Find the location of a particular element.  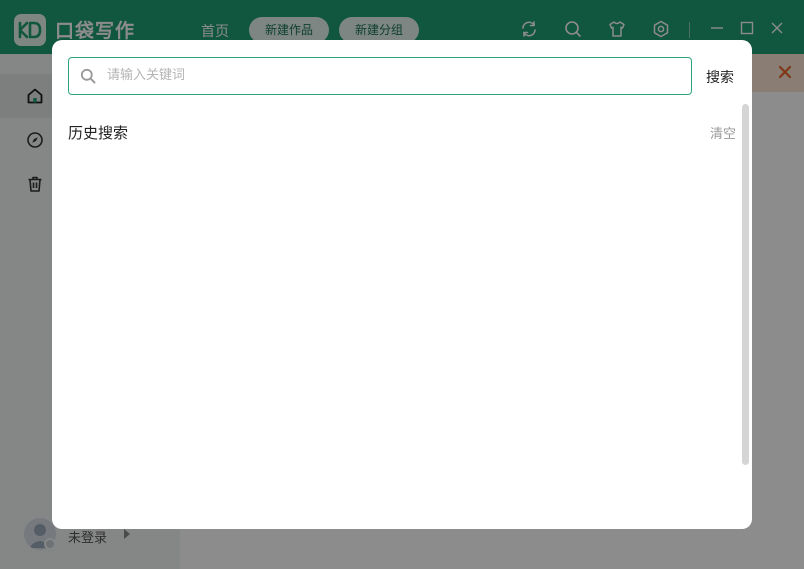

search-field is located at coordinates (380, 76).